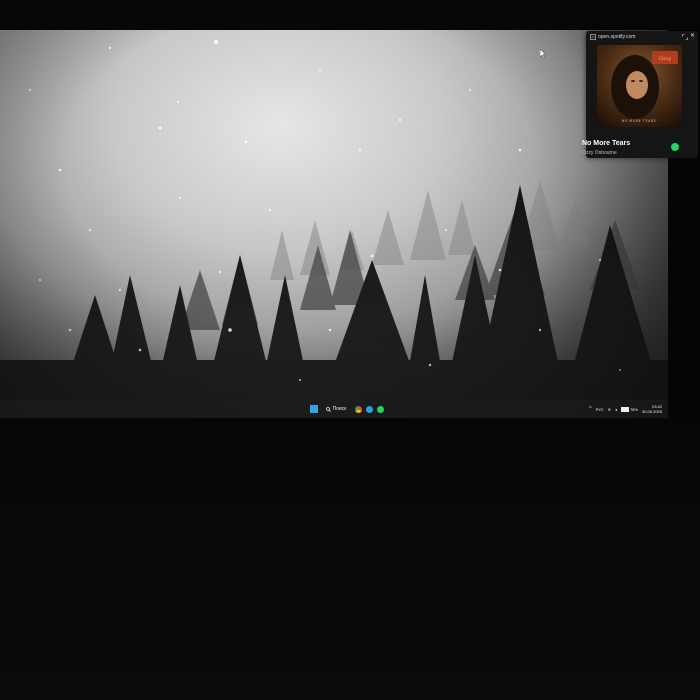  Describe the element at coordinates (633, 409) in the screenshot. I see `battery-percent: 78%` at that location.